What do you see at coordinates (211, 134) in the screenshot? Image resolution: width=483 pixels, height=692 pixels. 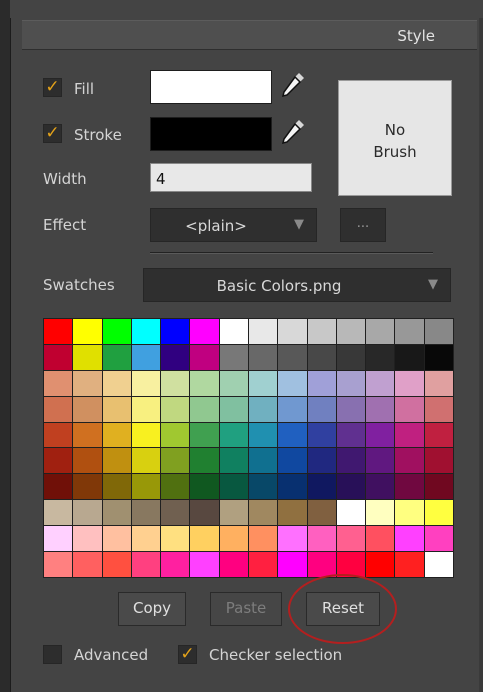 I see `stroke-color-swatch` at bounding box center [211, 134].